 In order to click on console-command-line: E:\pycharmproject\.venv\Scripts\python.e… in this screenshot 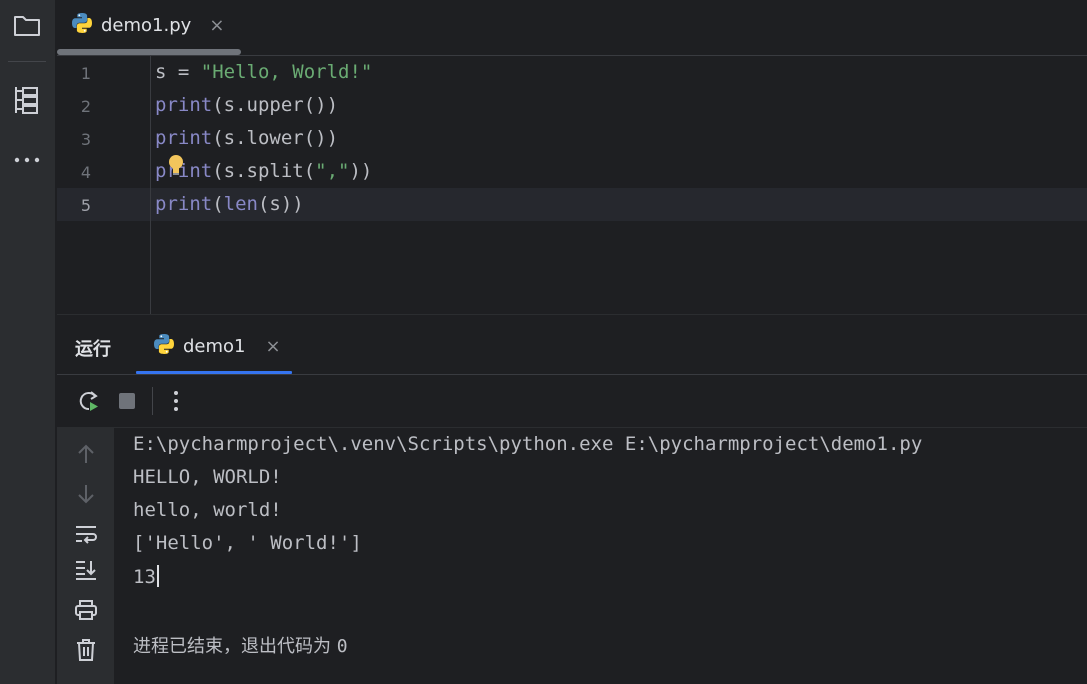, I will do `click(528, 444)`.